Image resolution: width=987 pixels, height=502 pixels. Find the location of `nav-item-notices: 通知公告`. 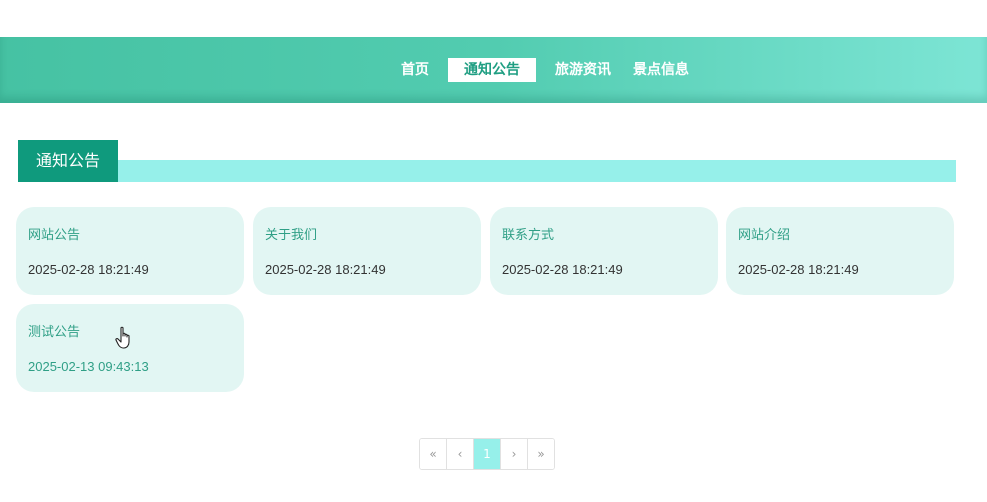

nav-item-notices: 通知公告 is located at coordinates (492, 70).